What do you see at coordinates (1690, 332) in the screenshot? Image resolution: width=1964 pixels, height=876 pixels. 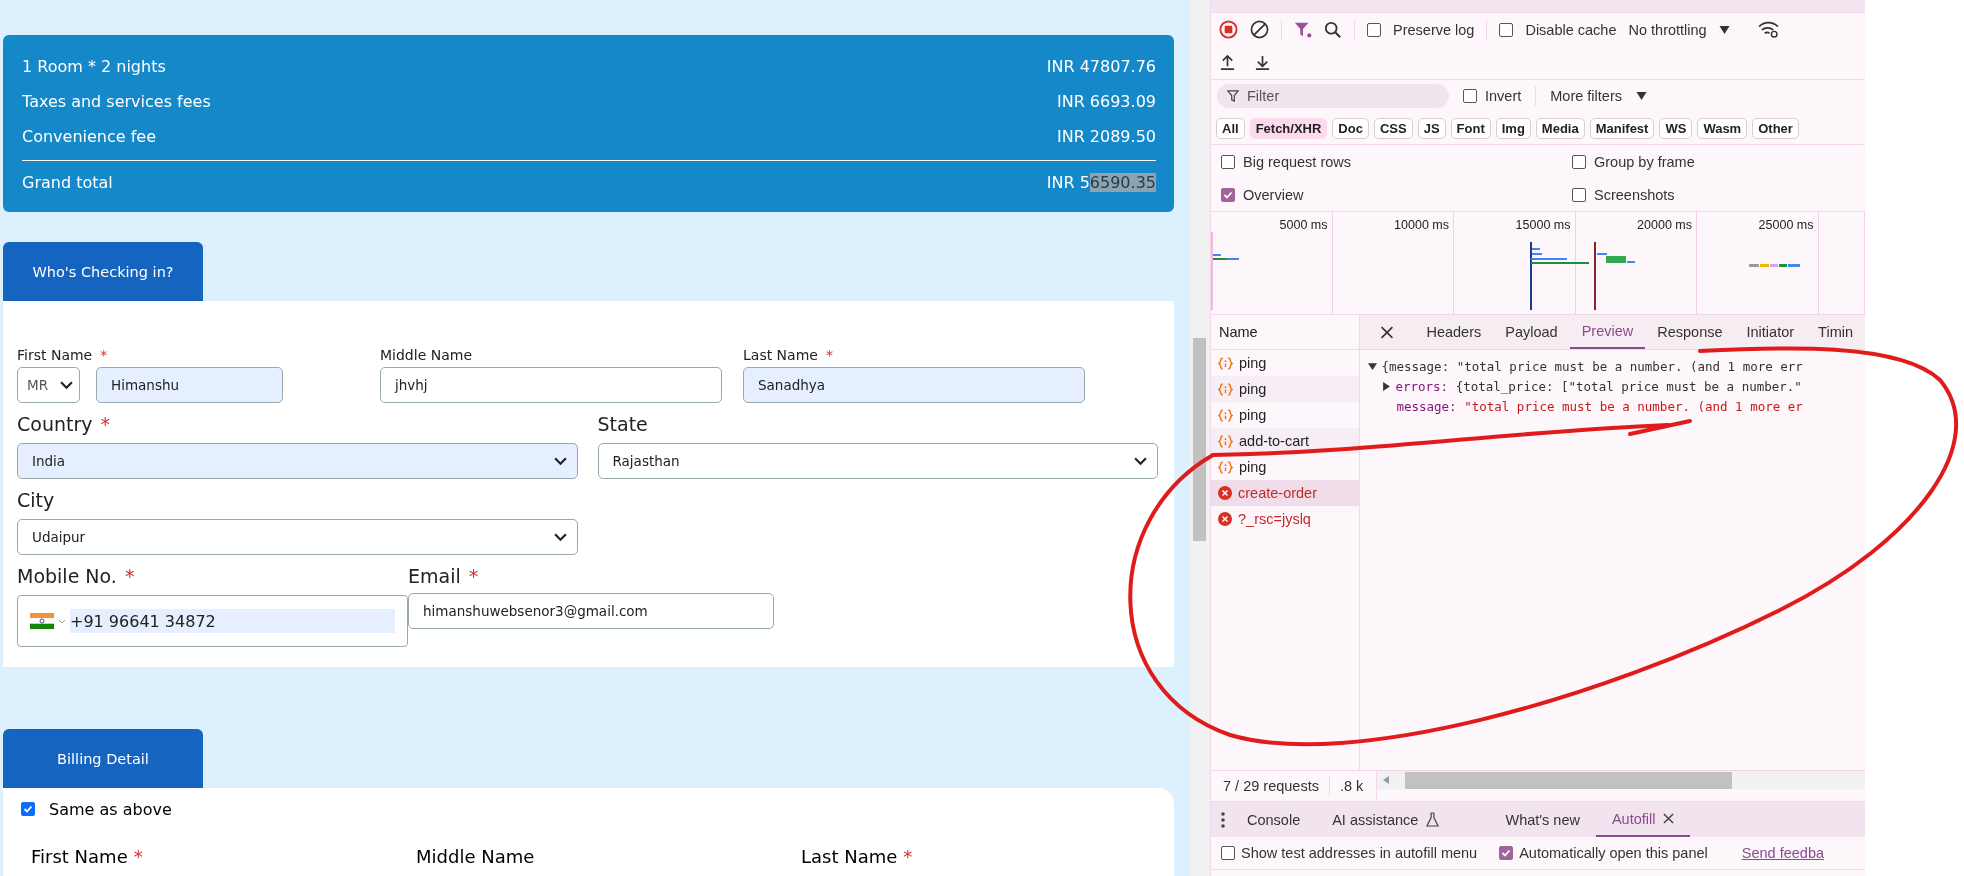 I see `detail-tab: Response` at bounding box center [1690, 332].